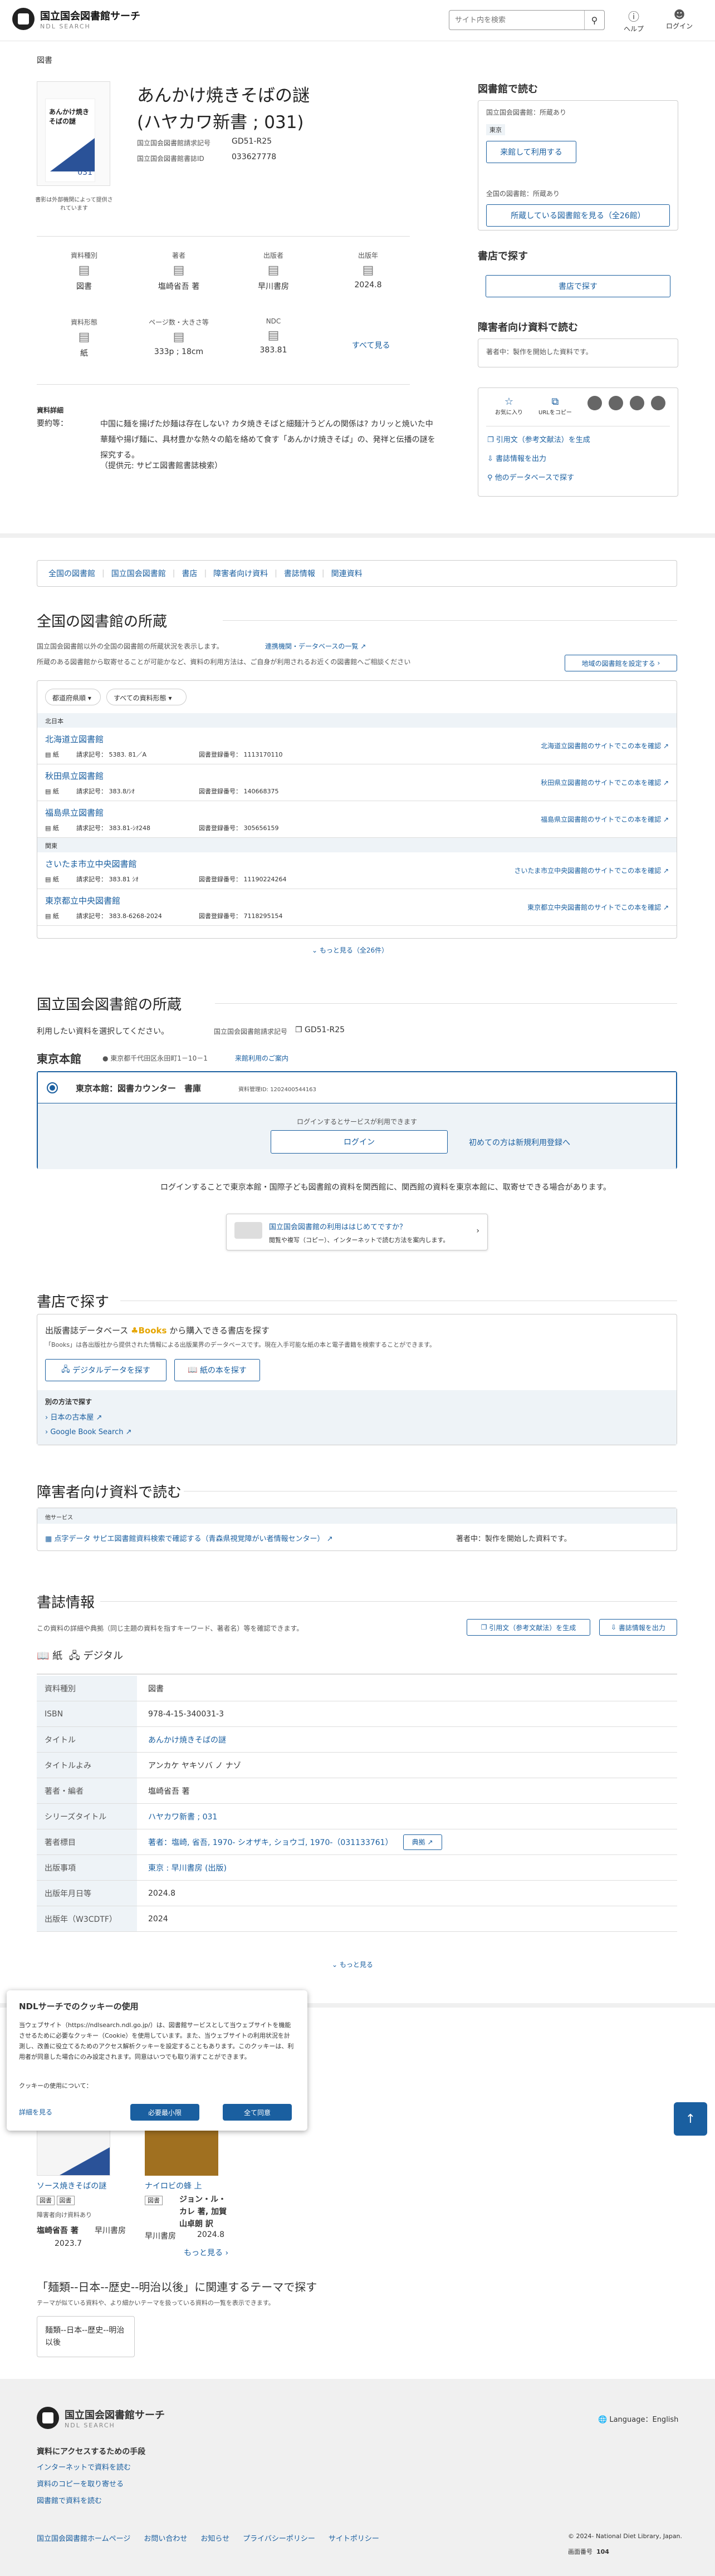  What do you see at coordinates (578, 286) in the screenshot?
I see `find-bookstore-button: 書店で探す` at bounding box center [578, 286].